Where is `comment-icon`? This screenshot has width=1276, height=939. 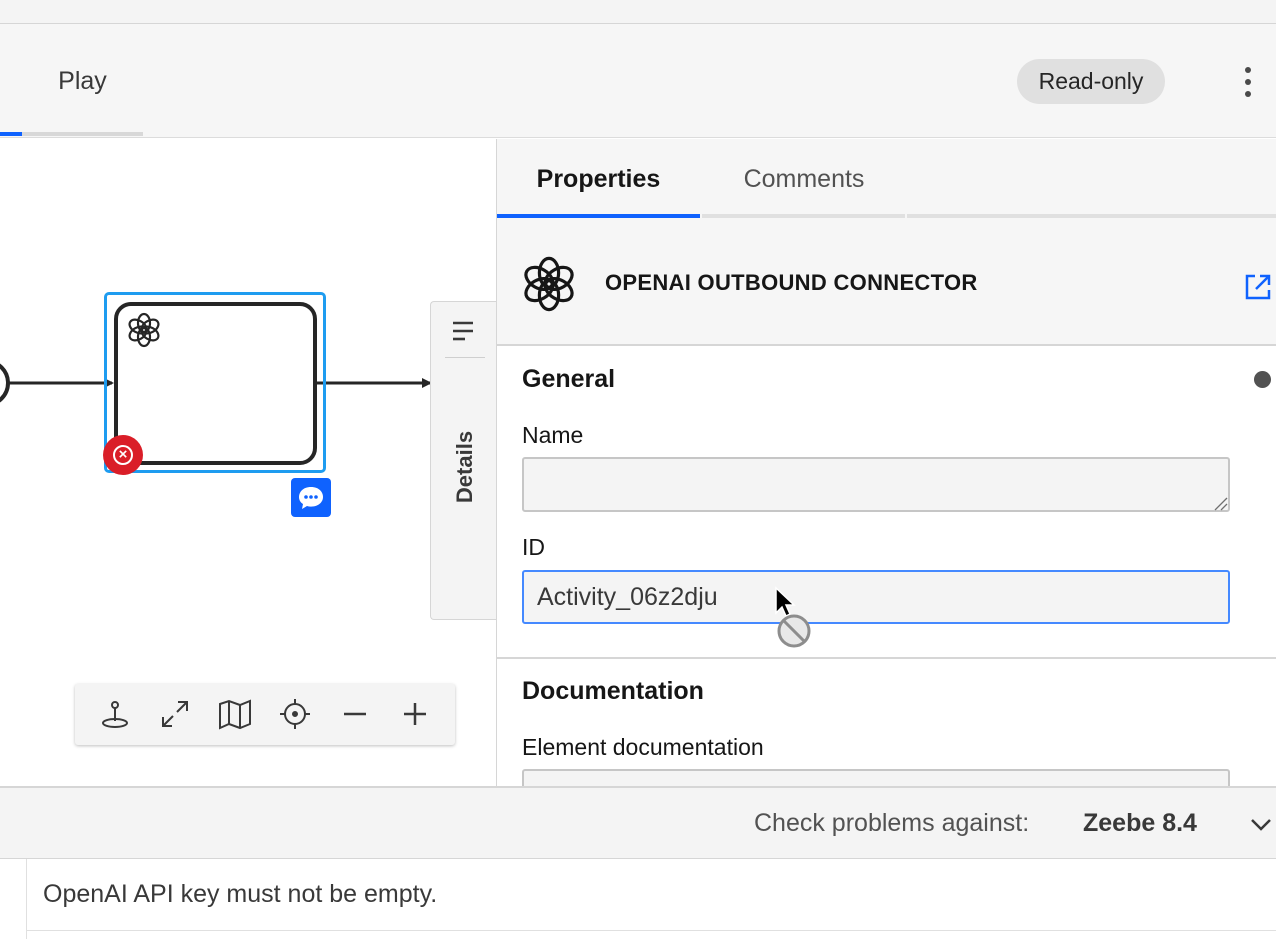 comment-icon is located at coordinates (311, 497).